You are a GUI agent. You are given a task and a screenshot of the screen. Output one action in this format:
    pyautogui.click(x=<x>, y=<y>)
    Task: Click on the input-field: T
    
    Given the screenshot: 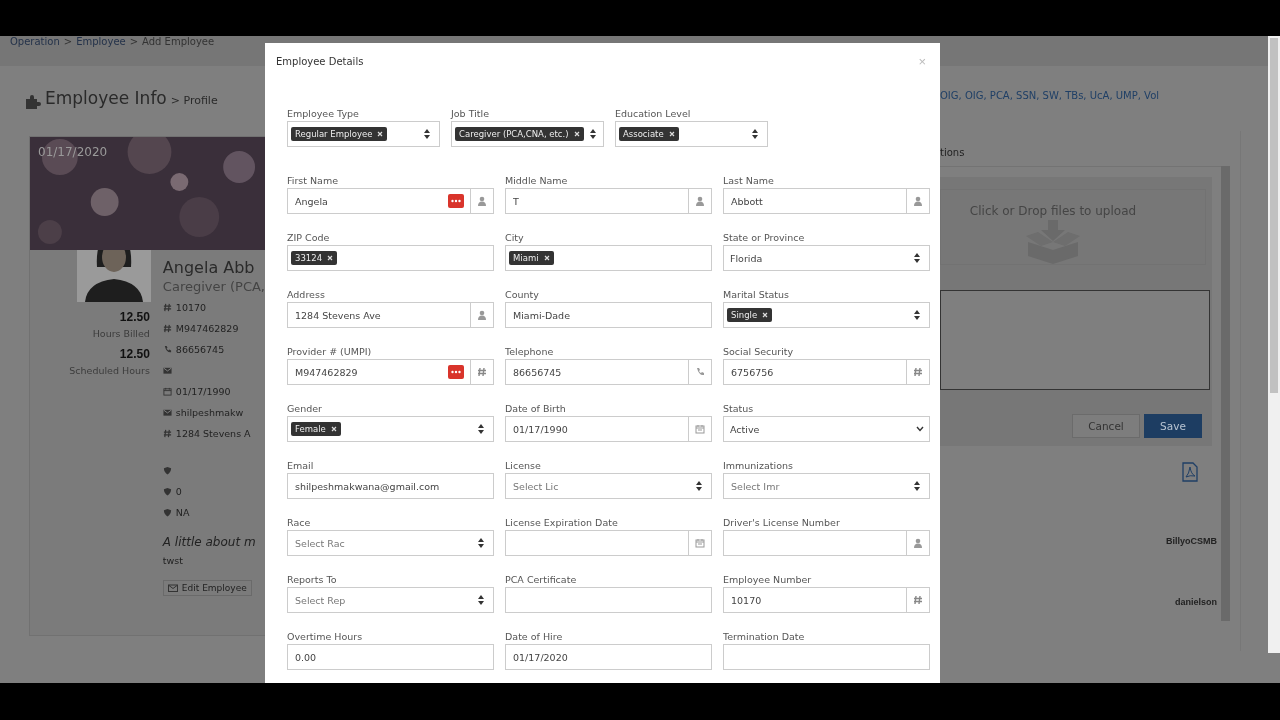 What is the action you would take?
    pyautogui.click(x=608, y=201)
    